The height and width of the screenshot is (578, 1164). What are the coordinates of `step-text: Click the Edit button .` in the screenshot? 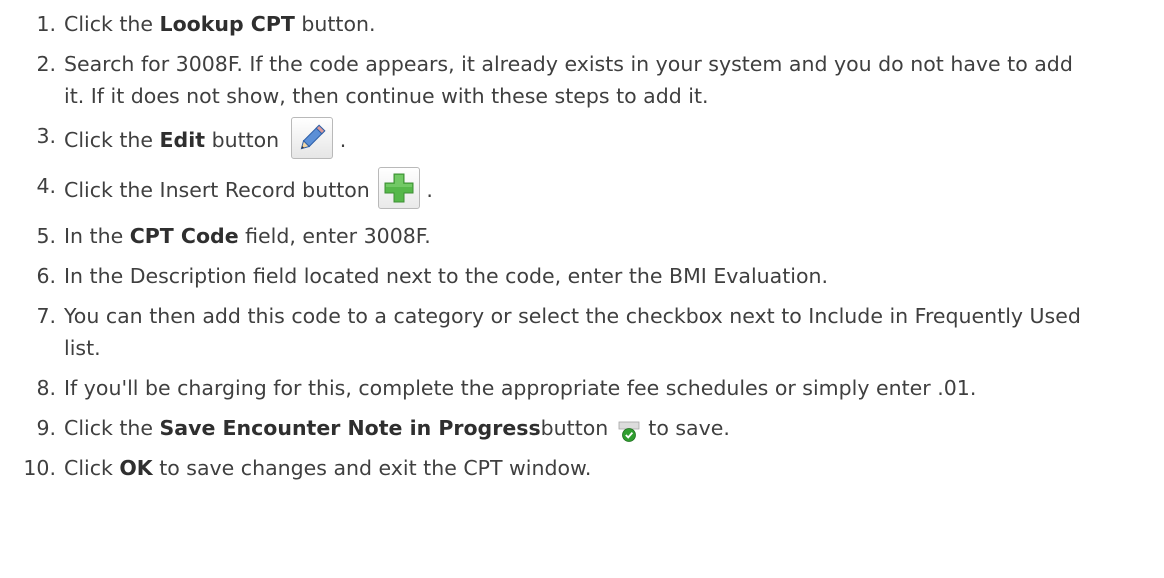 It's located at (579, 139).